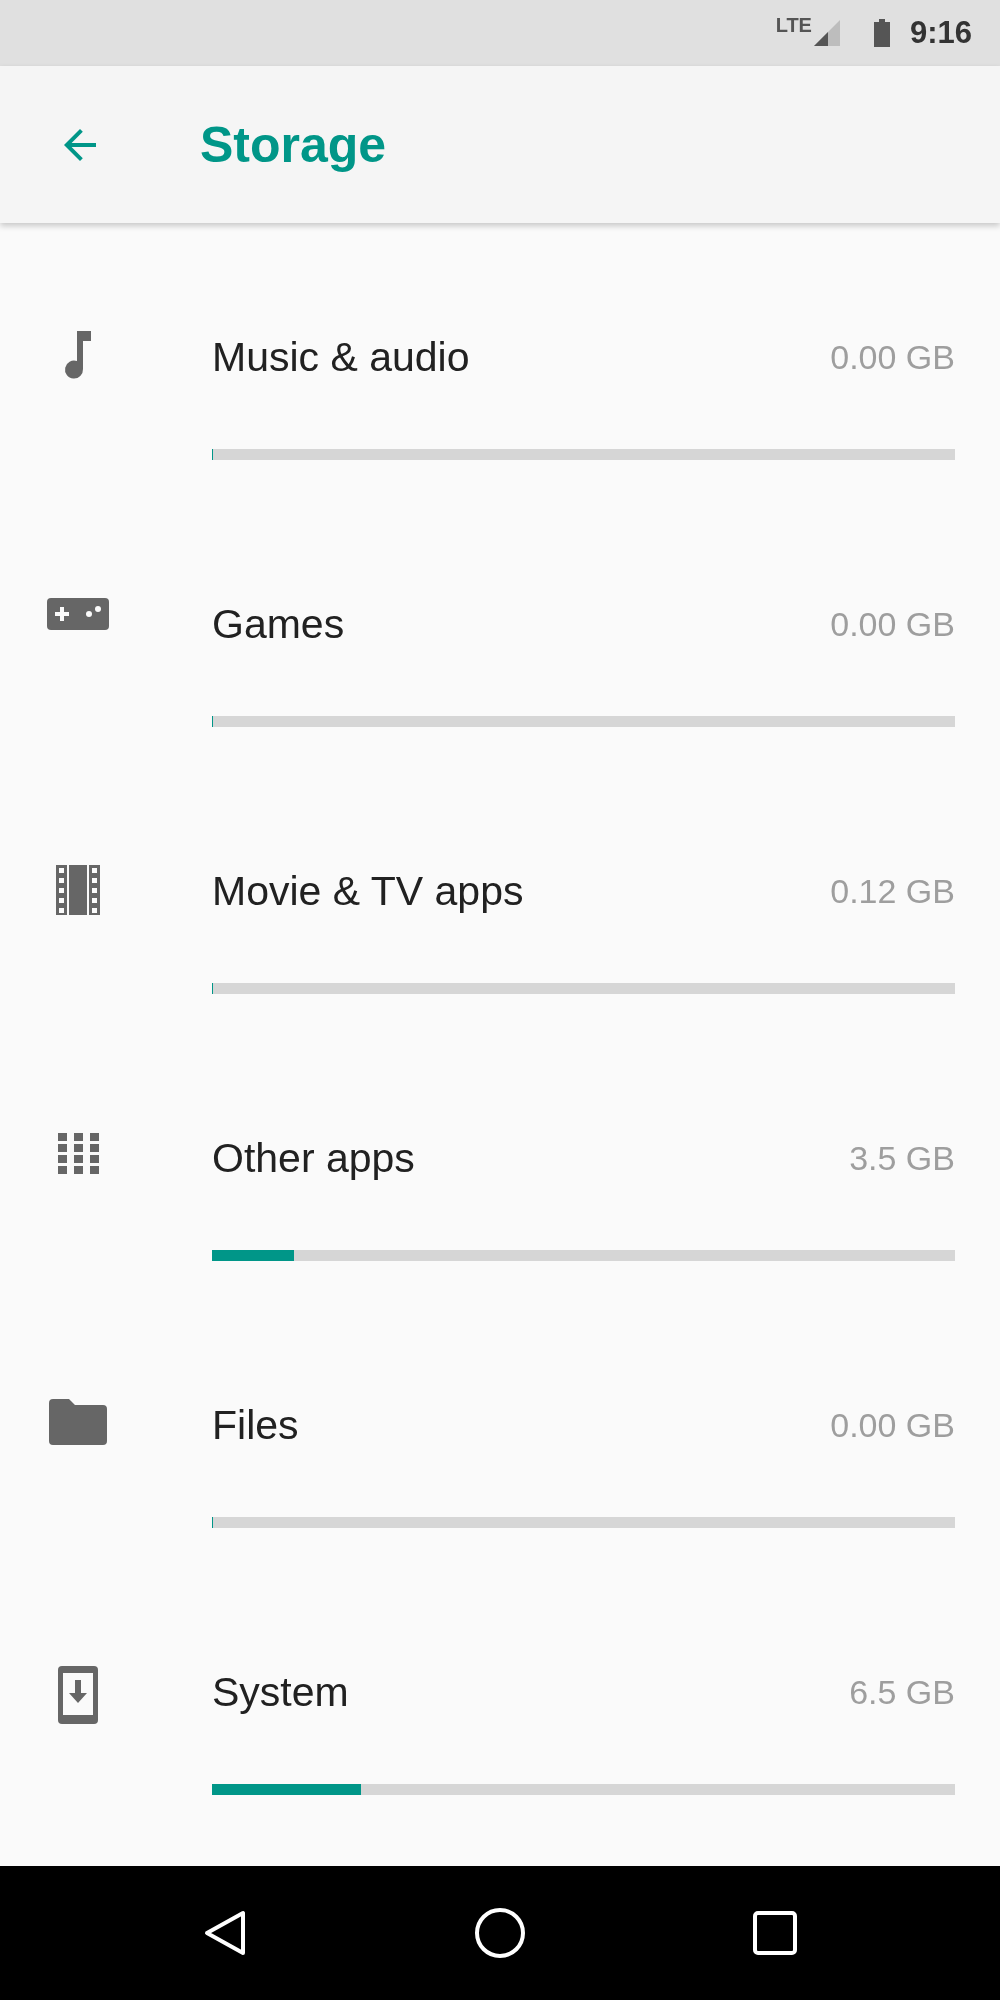 Image resolution: width=1000 pixels, height=2000 pixels. Describe the element at coordinates (313, 1158) in the screenshot. I see `category-label: Other apps` at that location.